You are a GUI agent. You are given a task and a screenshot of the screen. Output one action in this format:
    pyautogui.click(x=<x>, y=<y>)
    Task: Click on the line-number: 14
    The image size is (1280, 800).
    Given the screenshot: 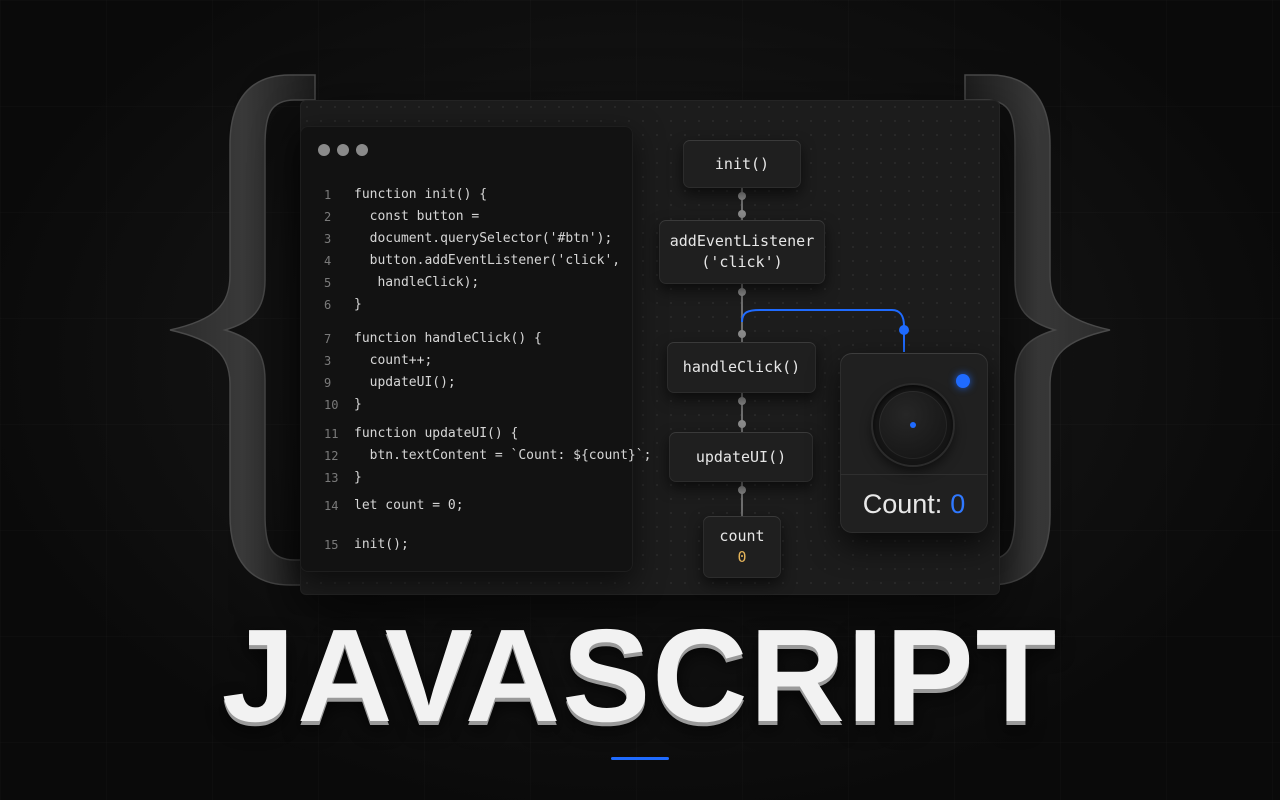 What is the action you would take?
    pyautogui.click(x=331, y=506)
    